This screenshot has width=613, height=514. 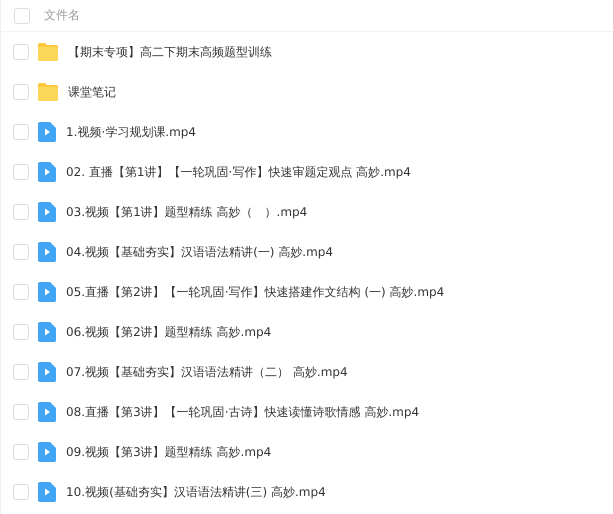 I want to click on file-name: 06.视频【第2讲】题型精练 高妙.mp4, so click(x=169, y=332).